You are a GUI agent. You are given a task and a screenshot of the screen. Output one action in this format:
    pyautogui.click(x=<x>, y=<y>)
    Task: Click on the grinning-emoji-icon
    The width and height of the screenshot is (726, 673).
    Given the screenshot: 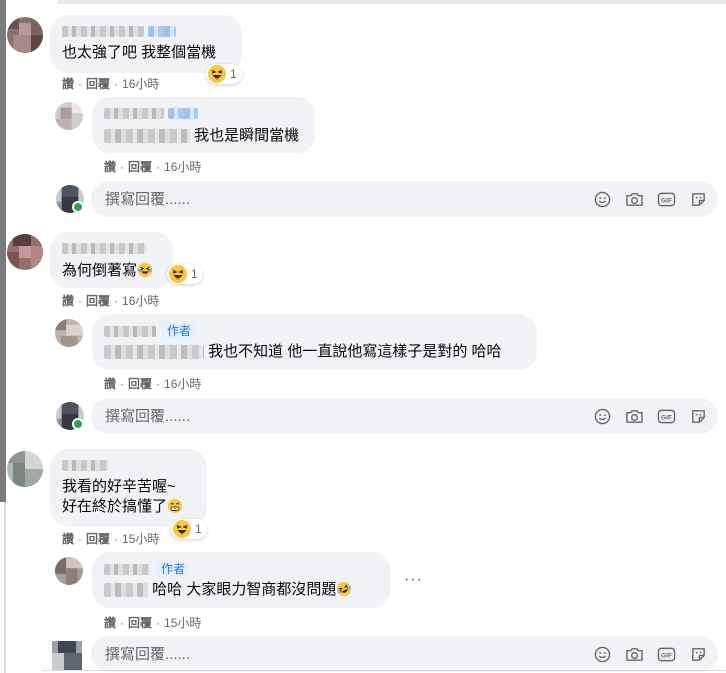 What is the action you would take?
    pyautogui.click(x=175, y=506)
    